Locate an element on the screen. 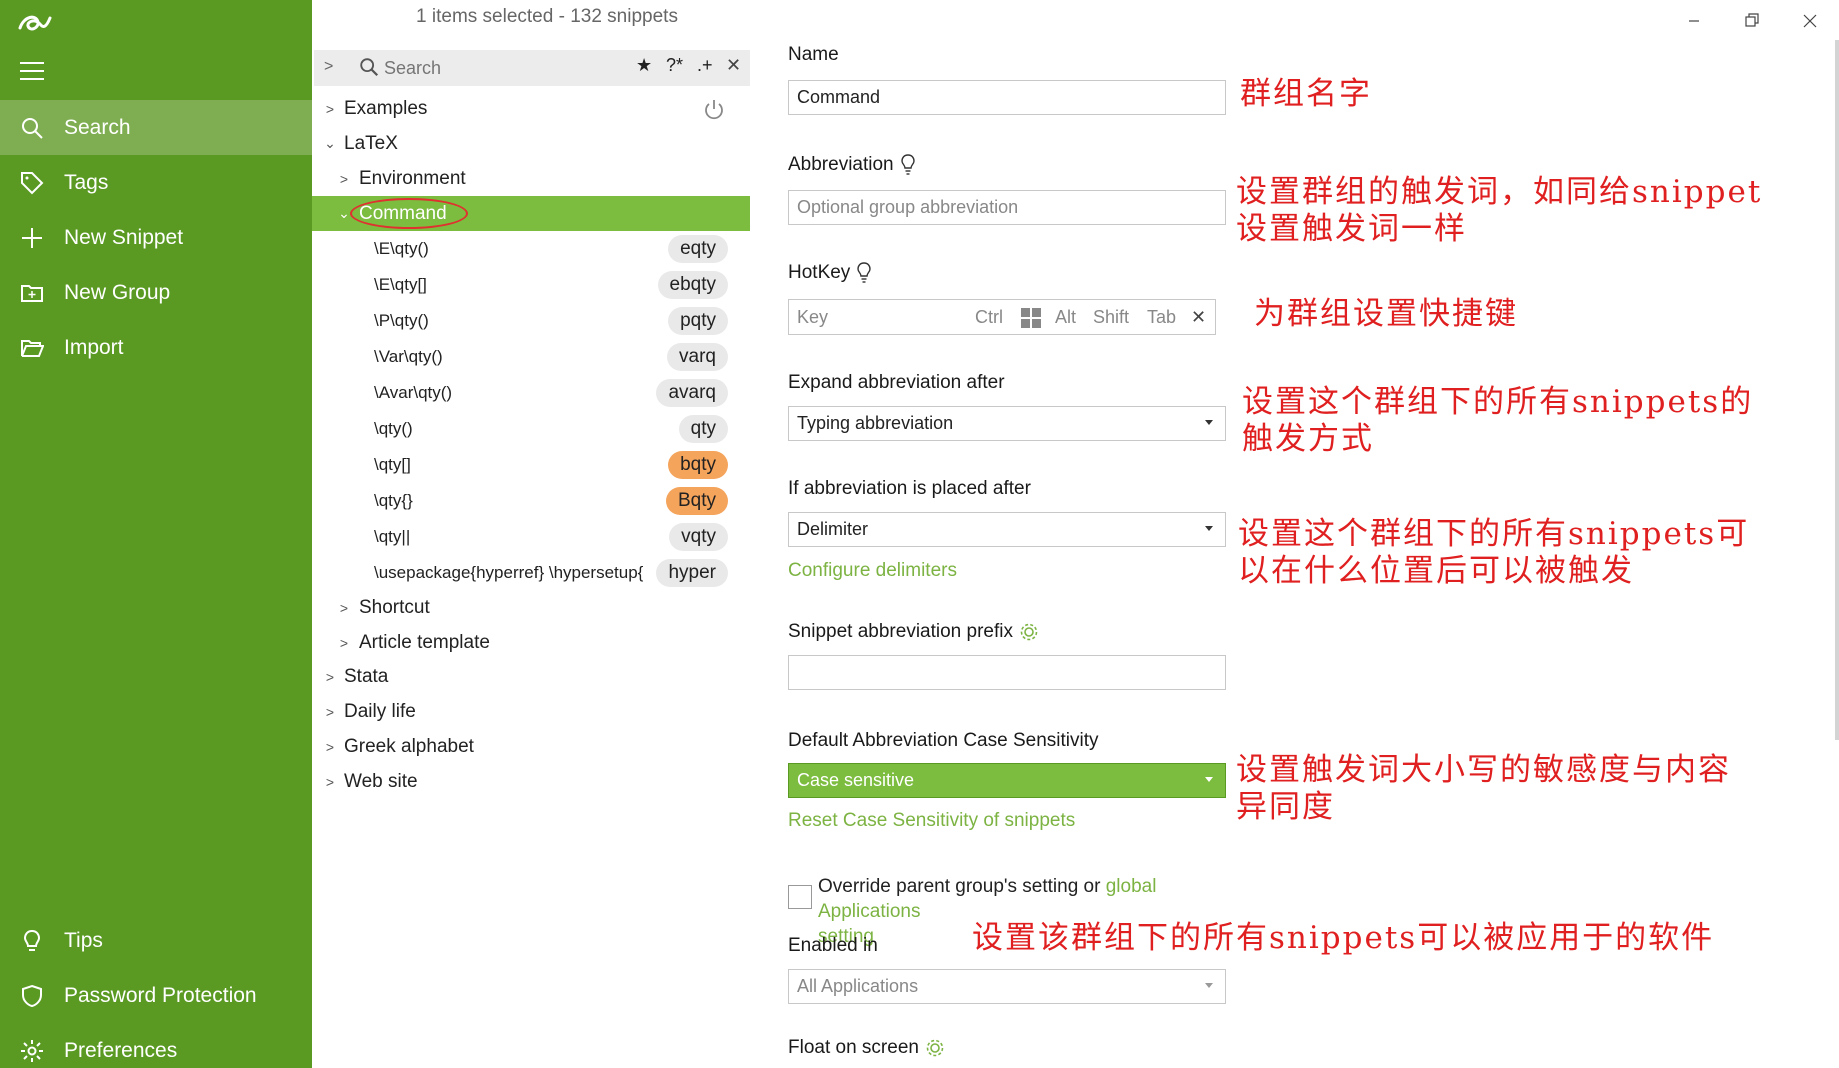  annotation-placed-2: 以在什么位置后可以被触发 is located at coordinates (1436, 571).